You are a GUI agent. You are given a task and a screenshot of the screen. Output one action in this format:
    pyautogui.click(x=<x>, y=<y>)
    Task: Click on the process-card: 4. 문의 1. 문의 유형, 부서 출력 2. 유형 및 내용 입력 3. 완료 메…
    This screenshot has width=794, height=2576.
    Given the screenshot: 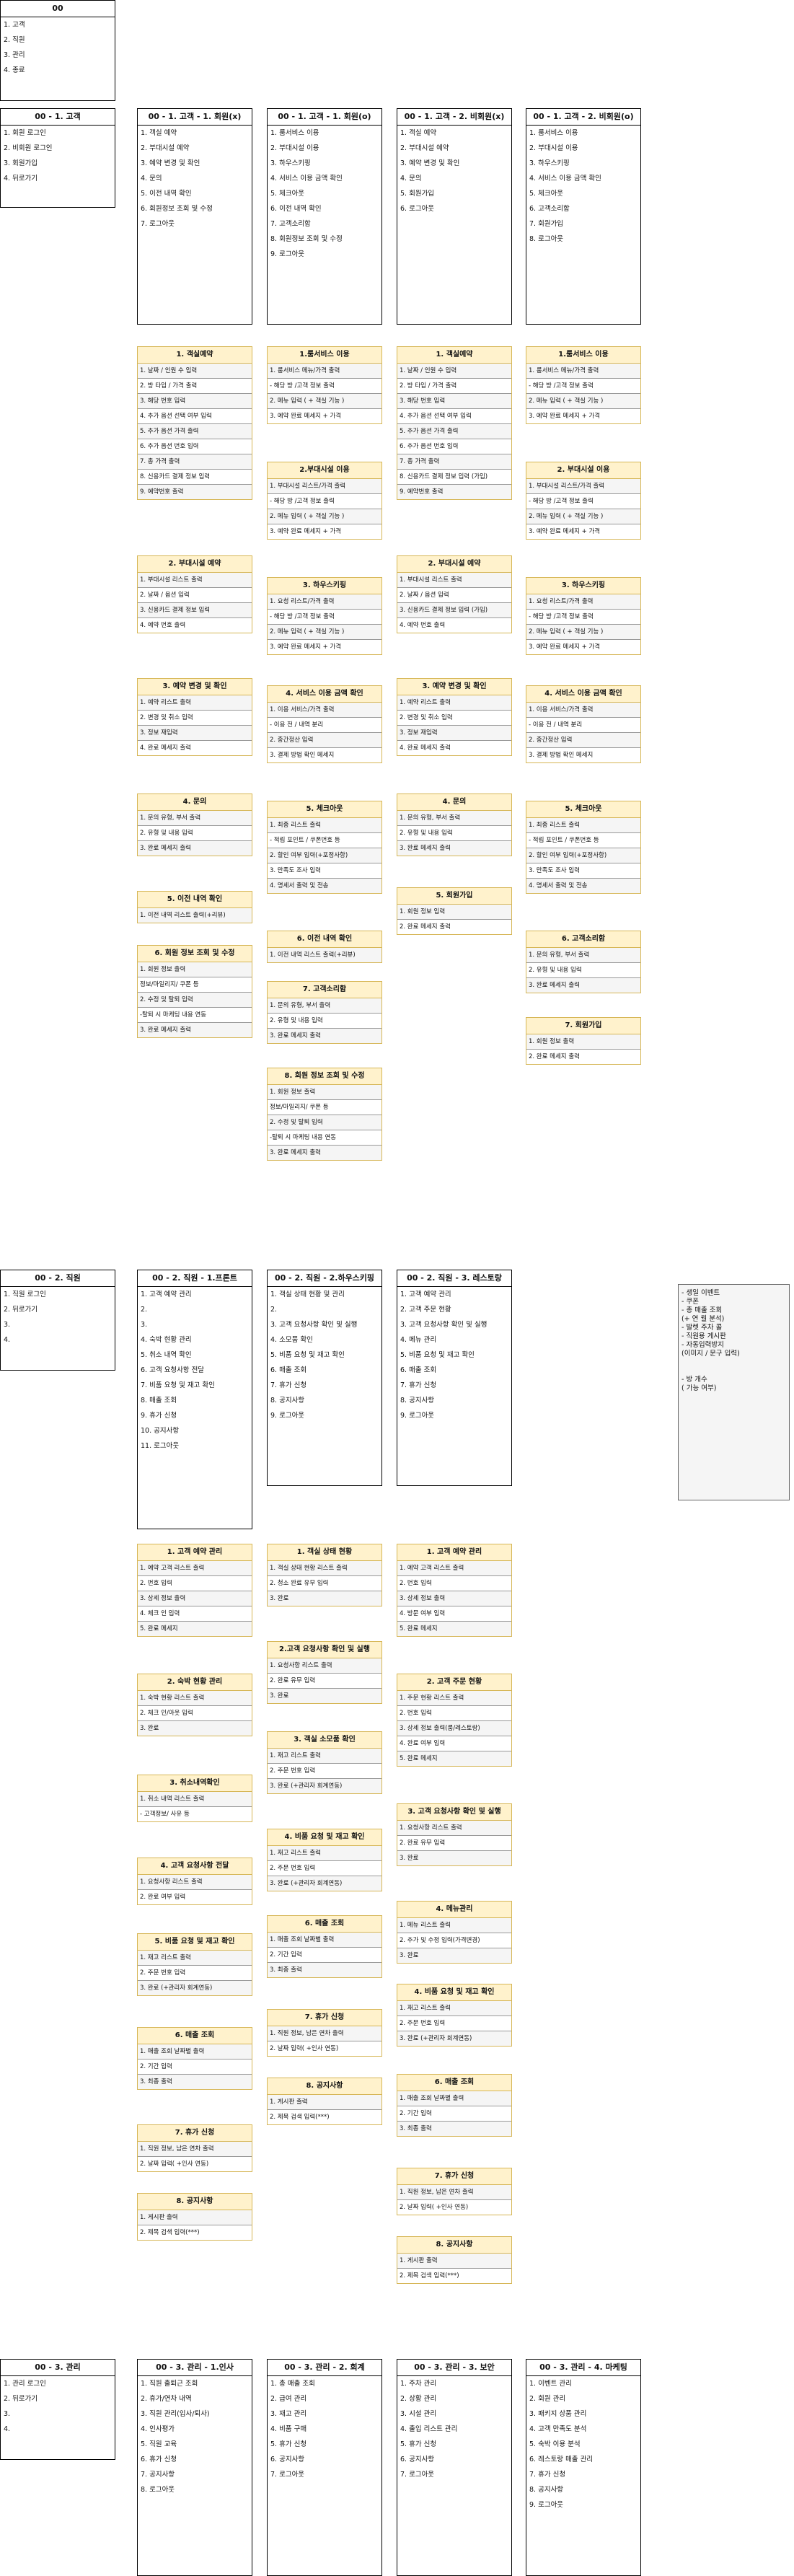 What is the action you would take?
    pyautogui.click(x=194, y=825)
    